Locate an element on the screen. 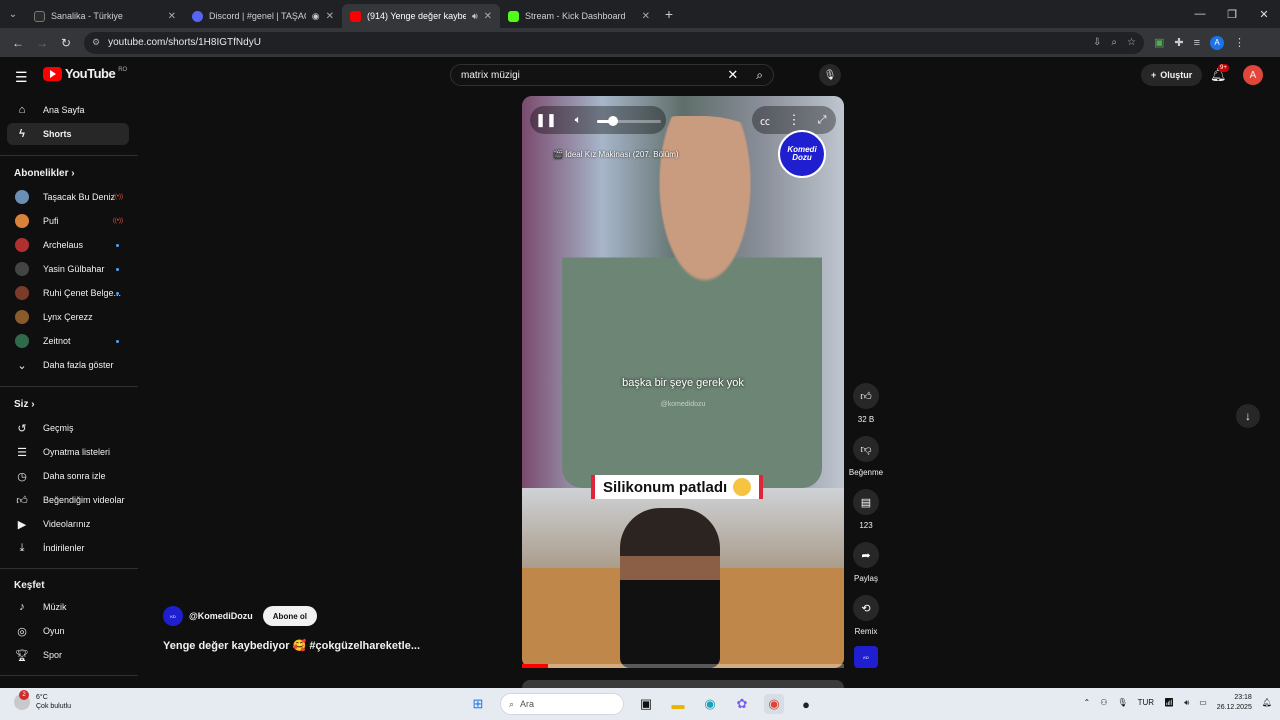 Image resolution: width=1280 pixels, height=720 pixels. new-tab-button: + is located at coordinates (669, 14).